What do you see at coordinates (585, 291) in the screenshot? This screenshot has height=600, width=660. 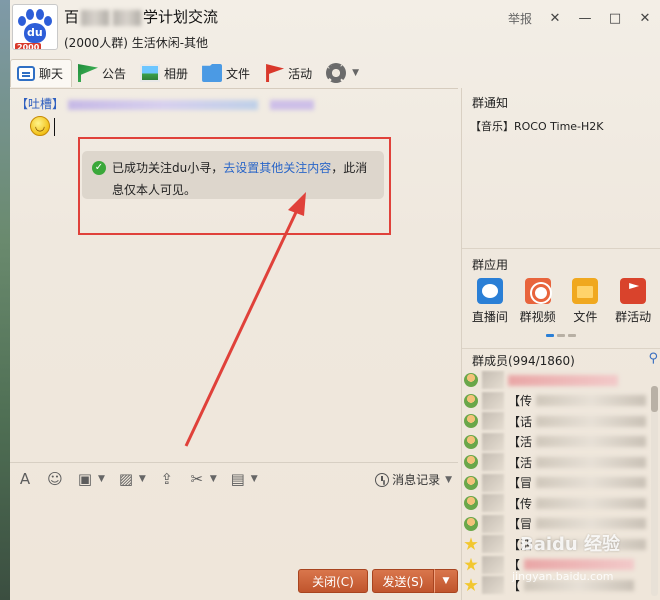 I see `file-icon` at bounding box center [585, 291].